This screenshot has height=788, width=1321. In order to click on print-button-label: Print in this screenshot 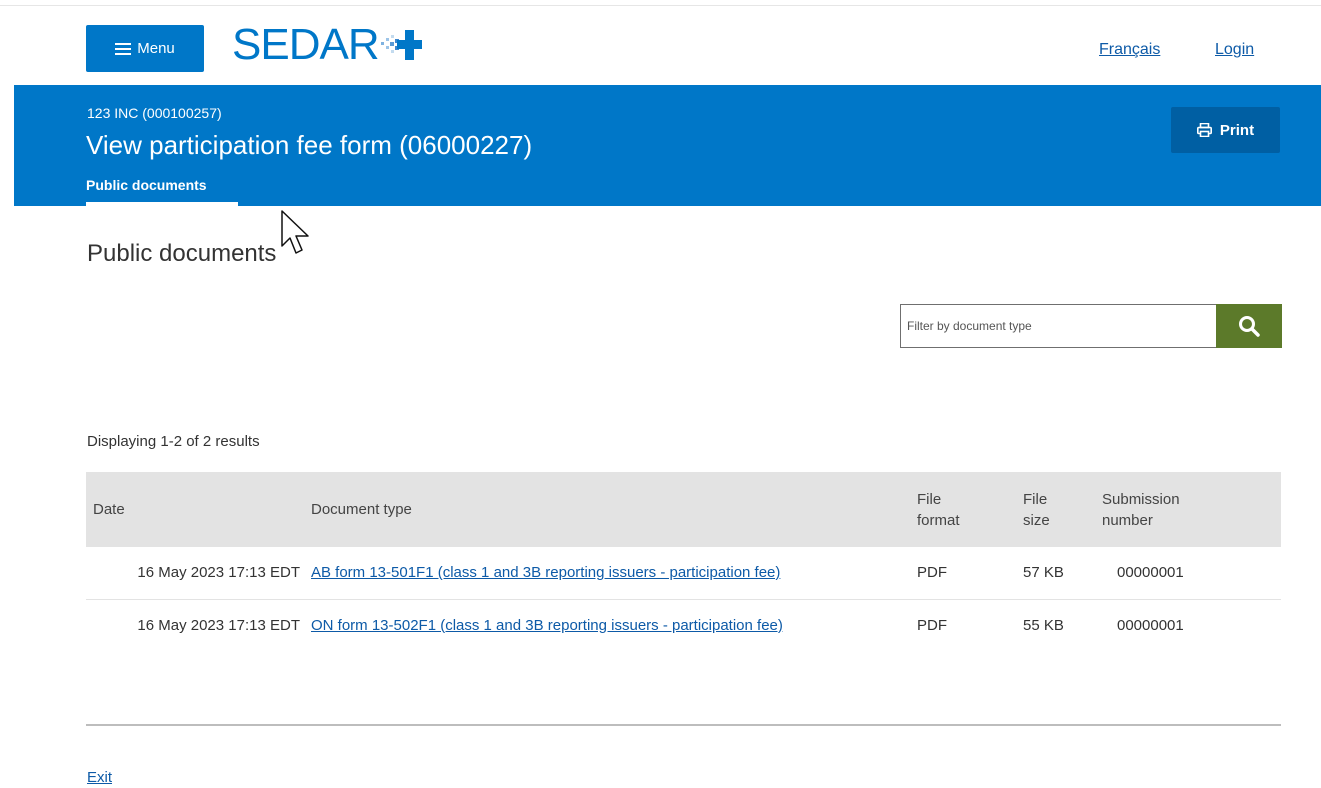, I will do `click(1237, 130)`.